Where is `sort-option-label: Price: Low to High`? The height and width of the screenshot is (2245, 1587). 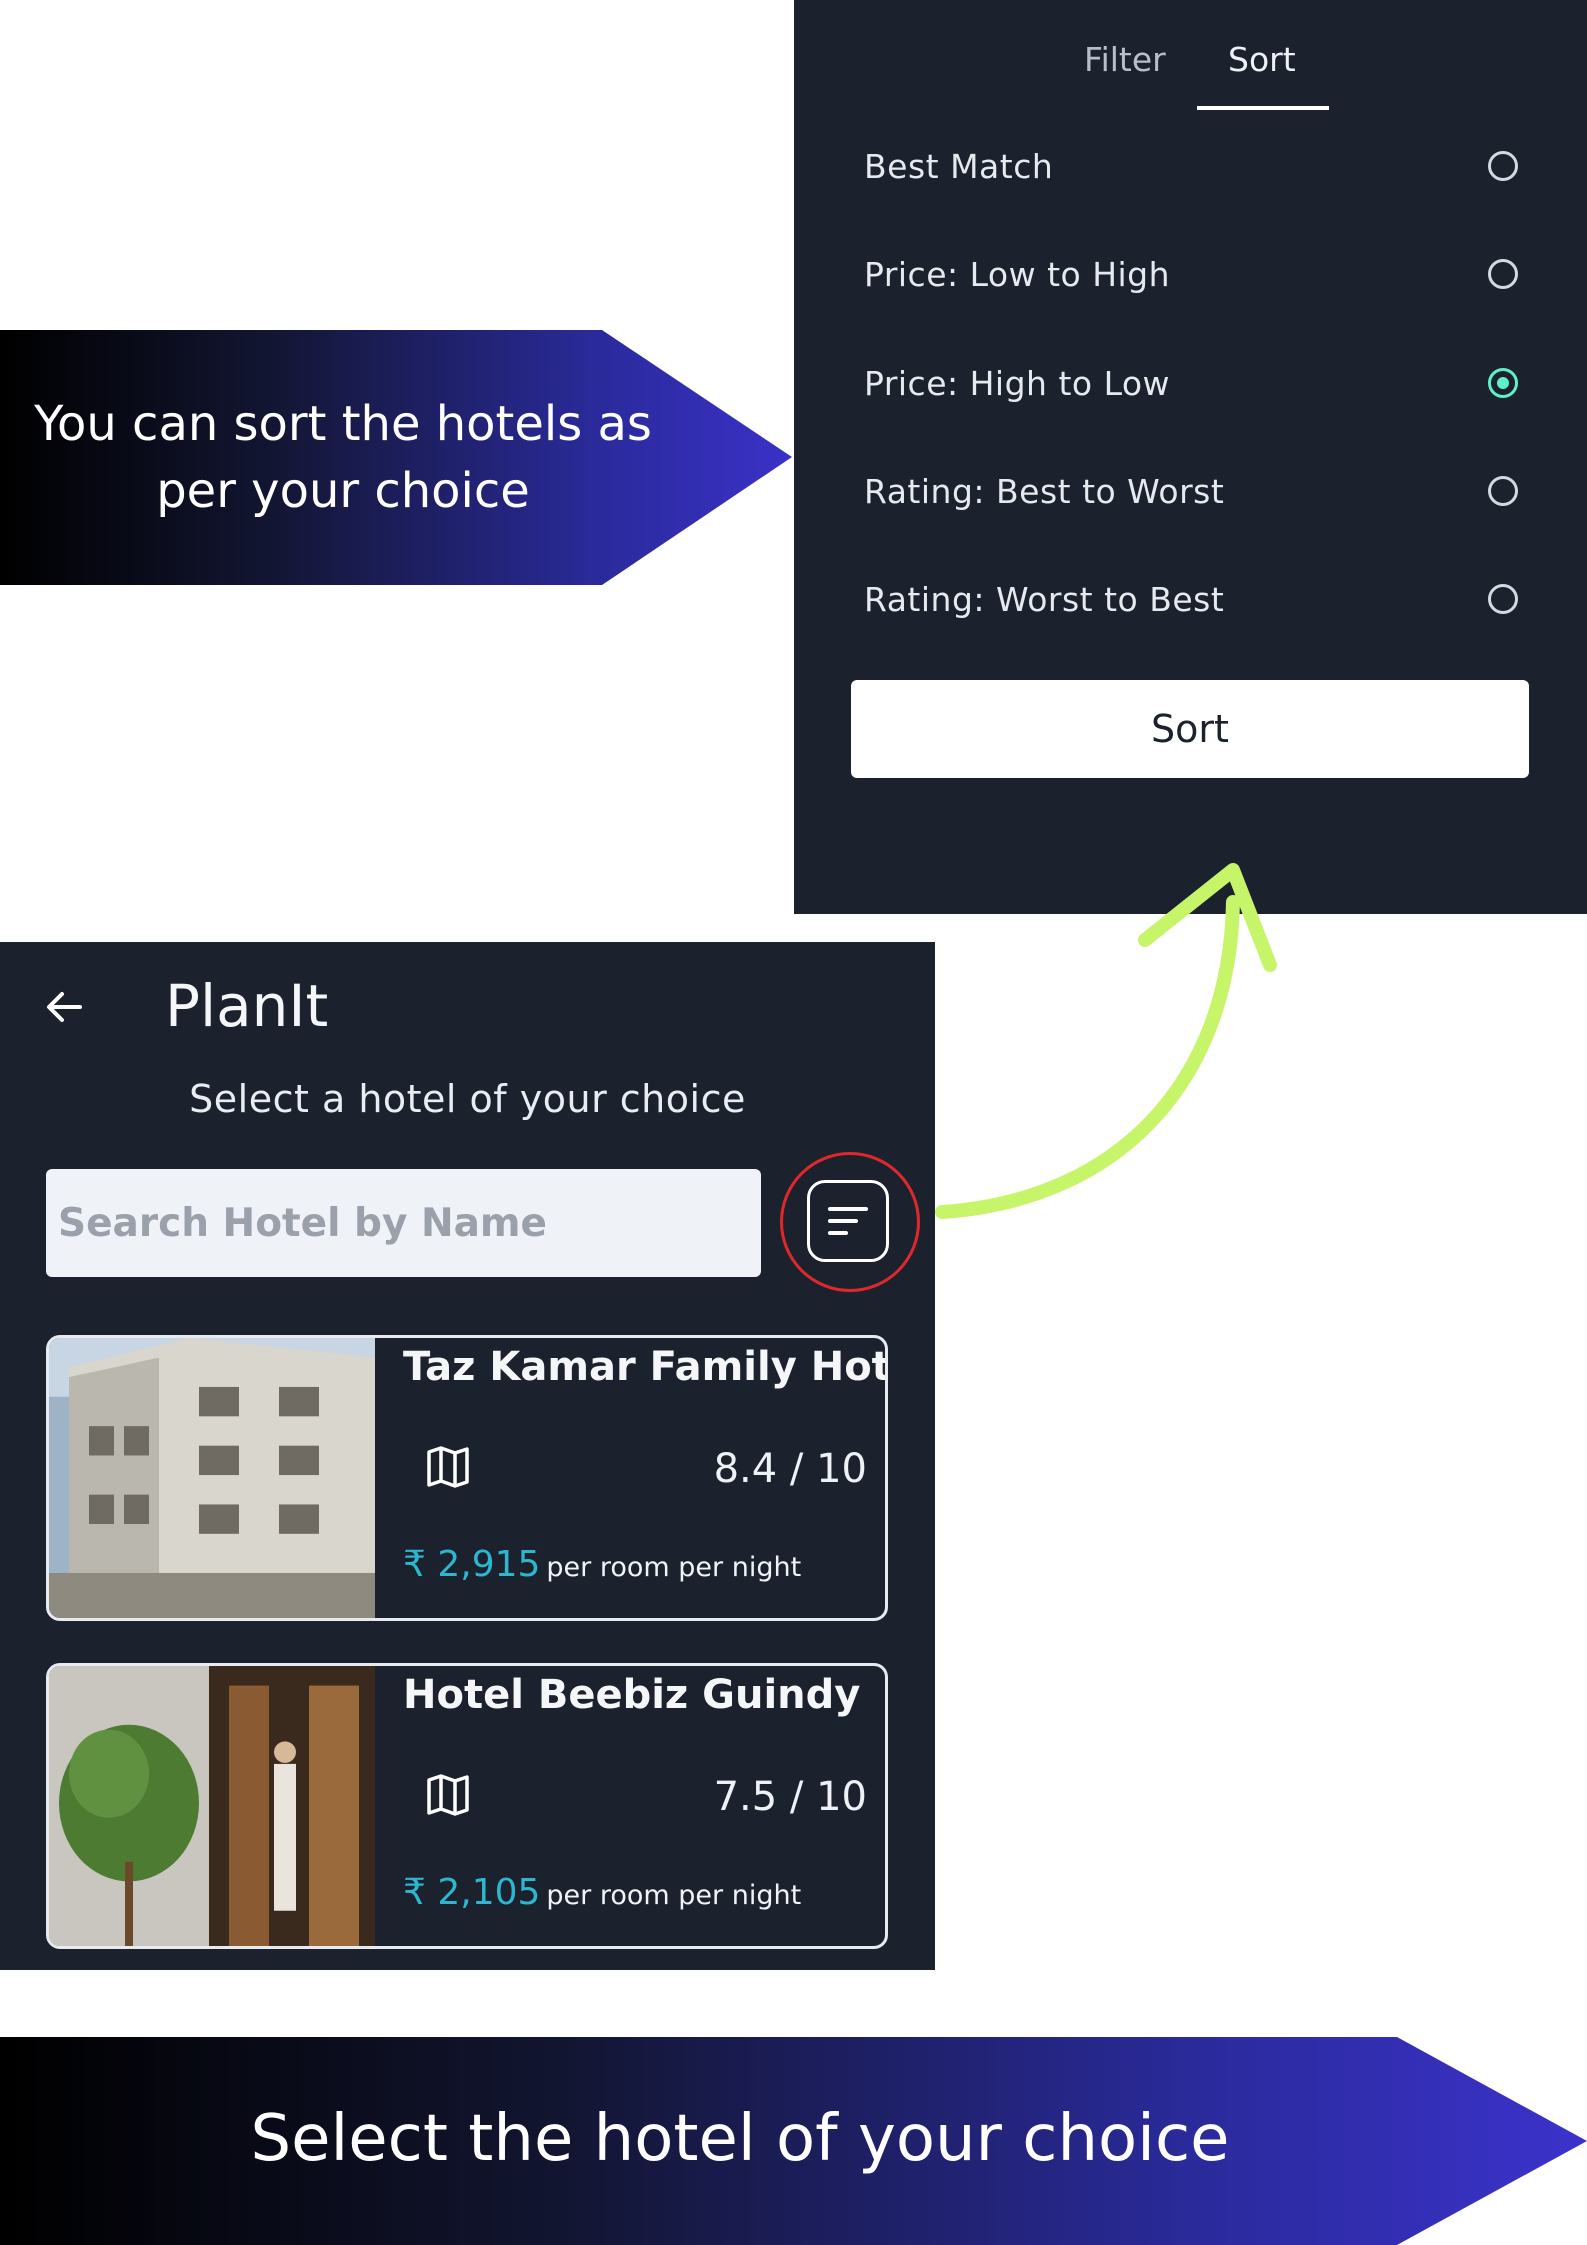 sort-option-label: Price: Low to High is located at coordinates (1017, 274).